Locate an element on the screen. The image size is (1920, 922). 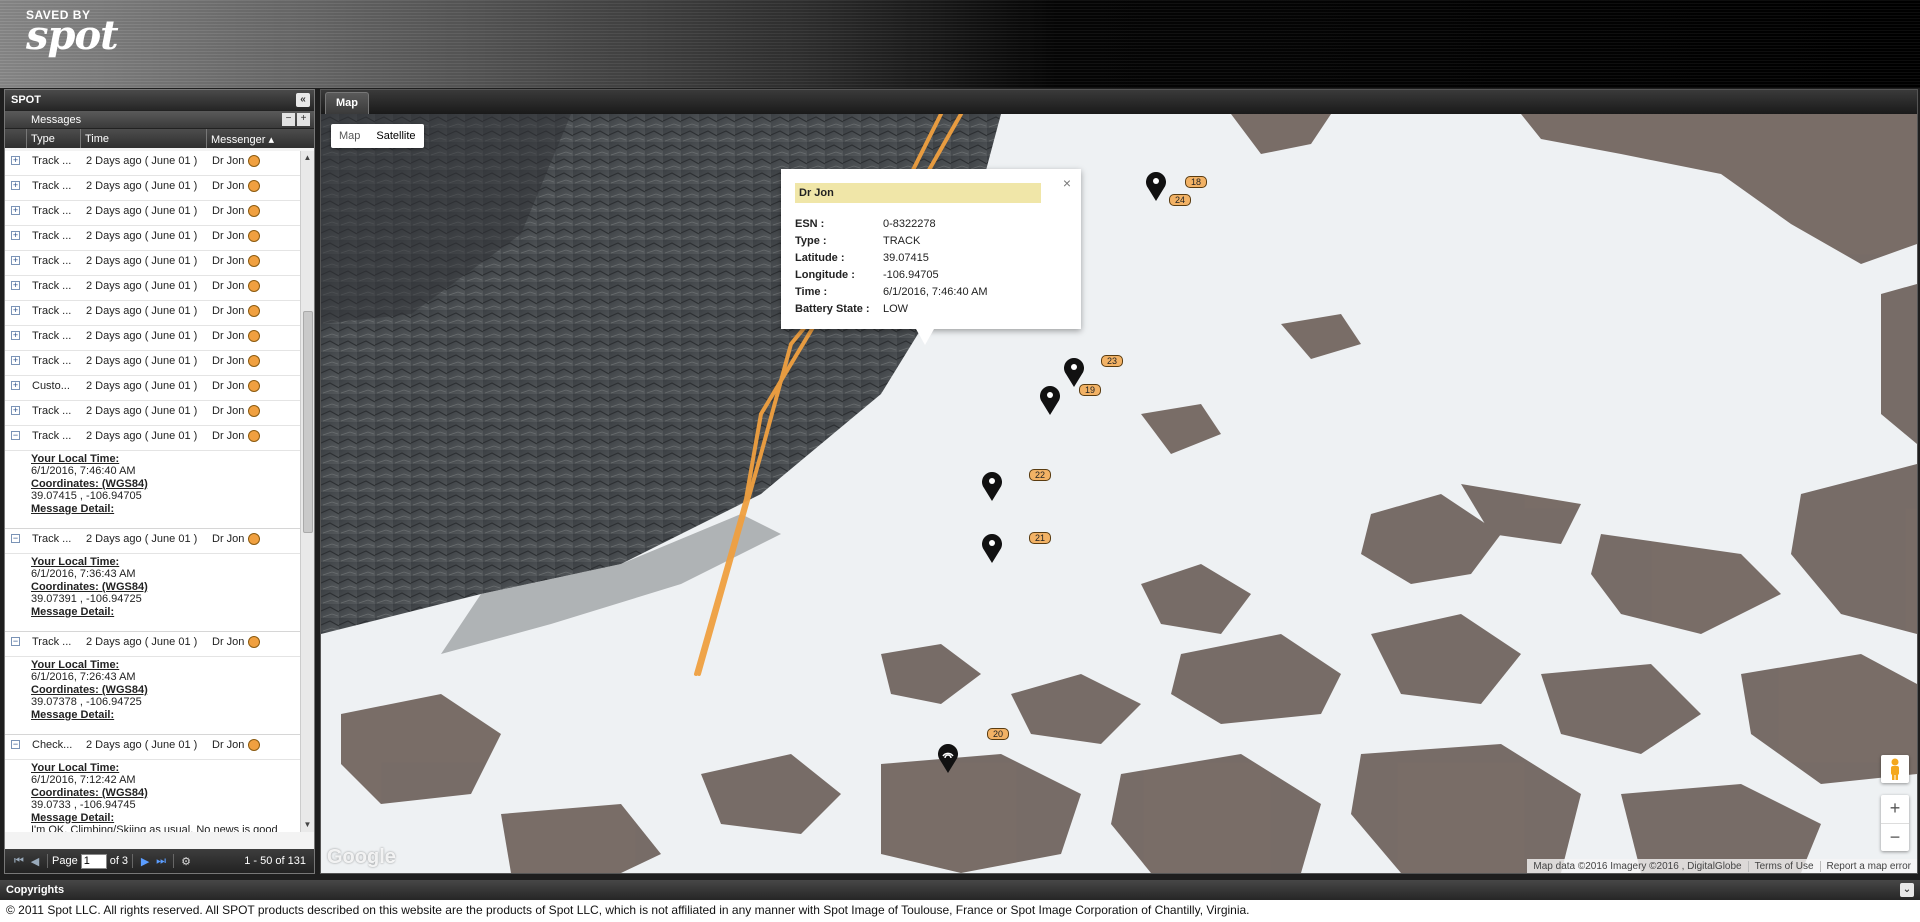
local-time-value: 6/1/2016, 7:26:43 AM is located at coordinates (83, 677).